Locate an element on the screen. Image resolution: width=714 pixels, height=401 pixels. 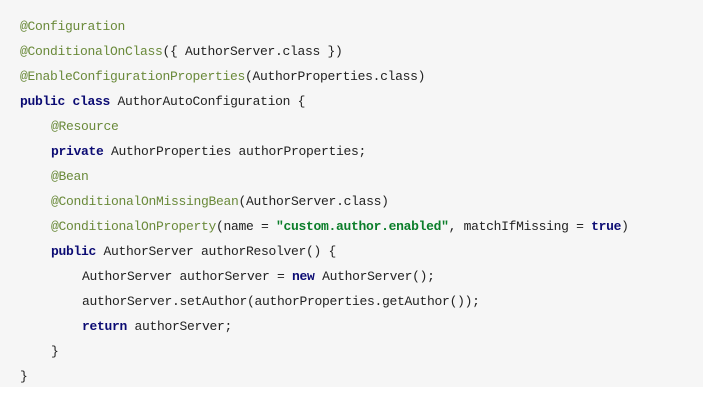
string-literal: "custom.author.enabled" is located at coordinates (362, 226).